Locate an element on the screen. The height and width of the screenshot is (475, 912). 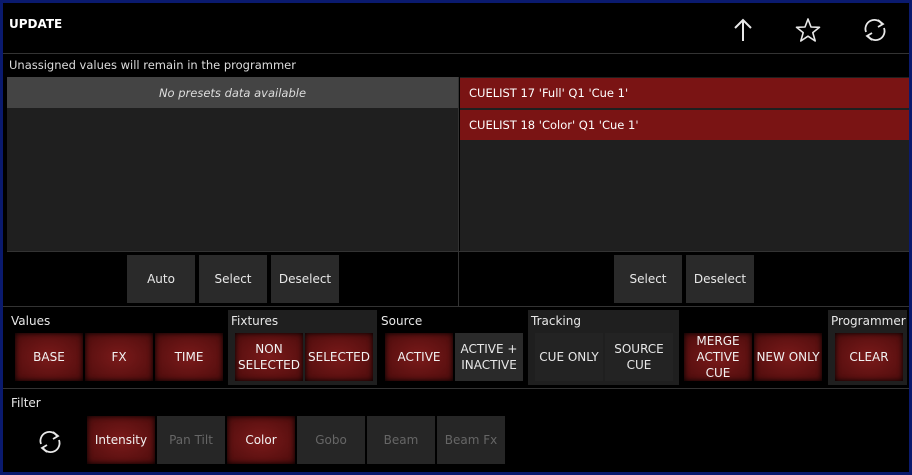
filter-pan-tilt-button: Pan Tilt is located at coordinates (191, 440).